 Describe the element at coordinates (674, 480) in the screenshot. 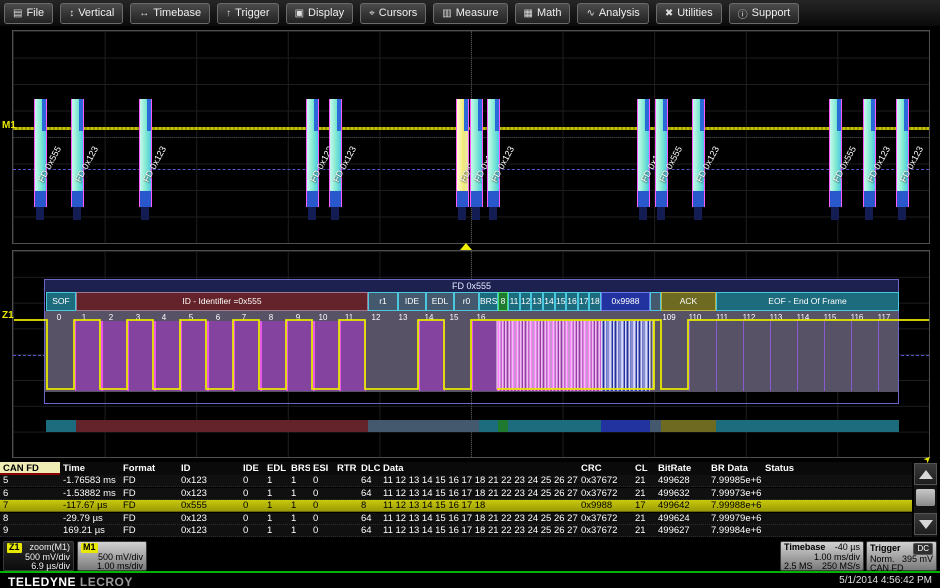

I see `table-cell: 499628` at that location.